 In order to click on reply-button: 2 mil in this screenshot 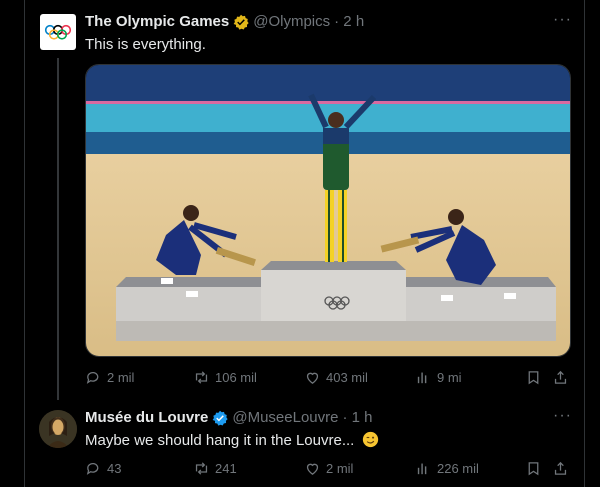, I will do `click(109, 377)`.